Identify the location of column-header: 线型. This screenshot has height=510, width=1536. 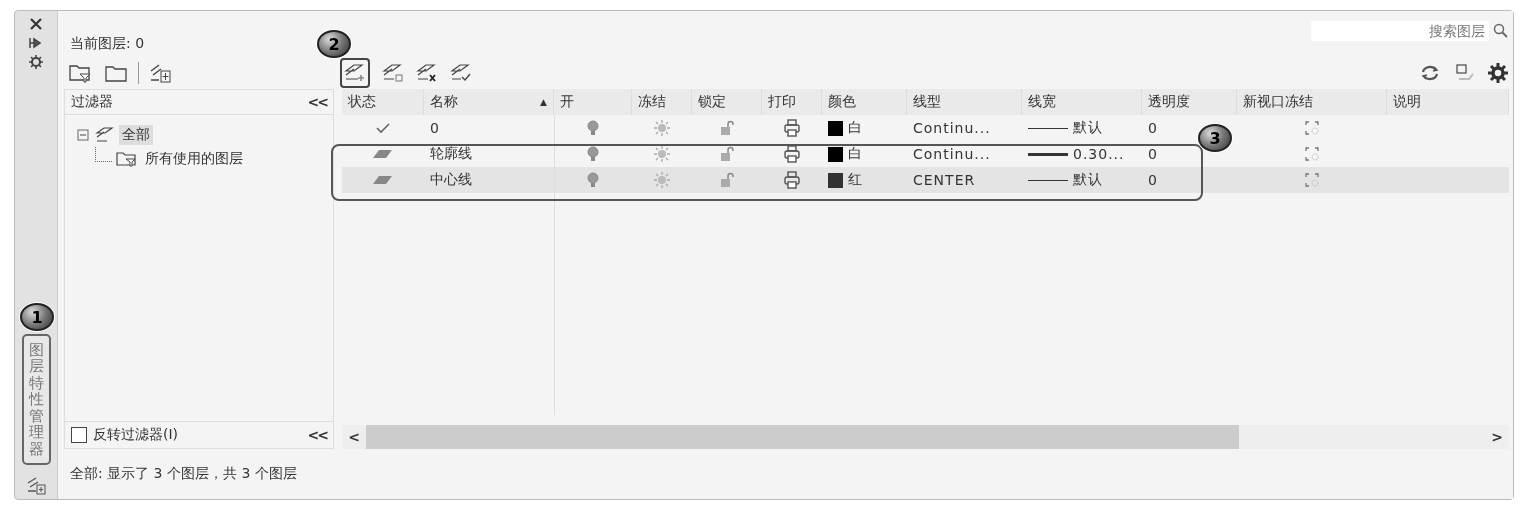
(964, 102).